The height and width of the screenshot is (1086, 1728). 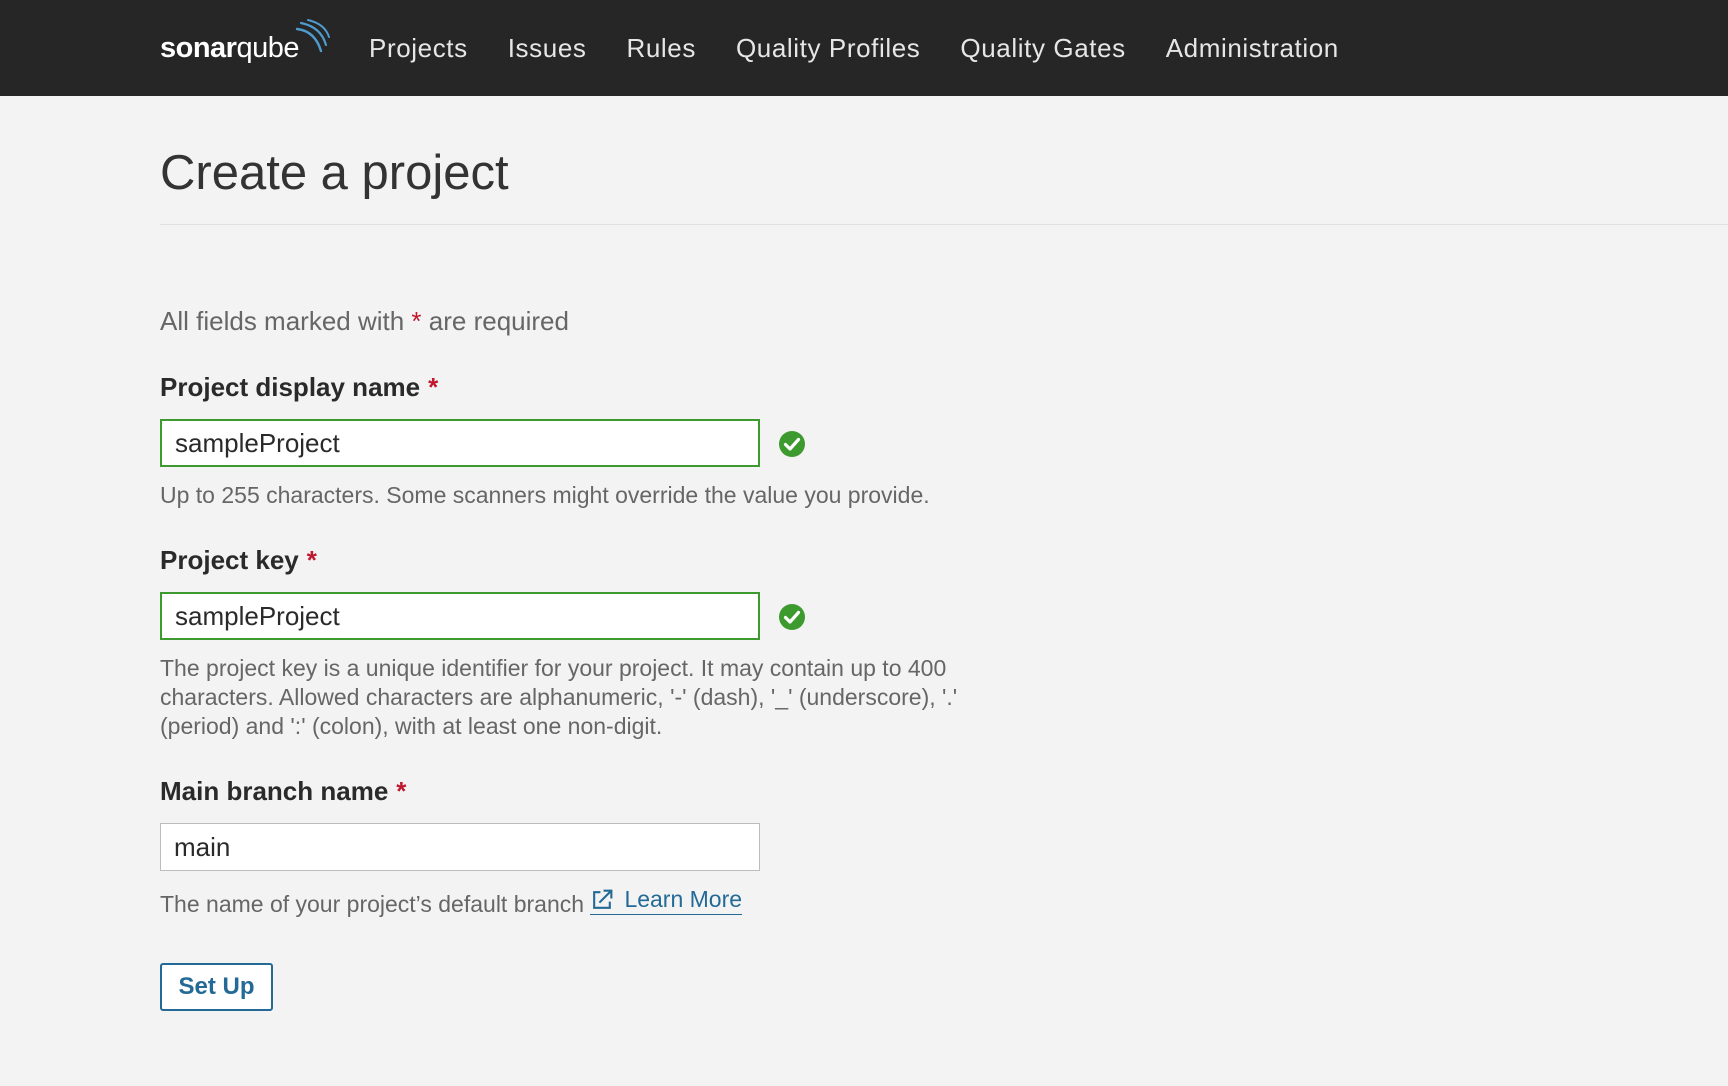 I want to click on display-name-input-row, so click(x=944, y=443).